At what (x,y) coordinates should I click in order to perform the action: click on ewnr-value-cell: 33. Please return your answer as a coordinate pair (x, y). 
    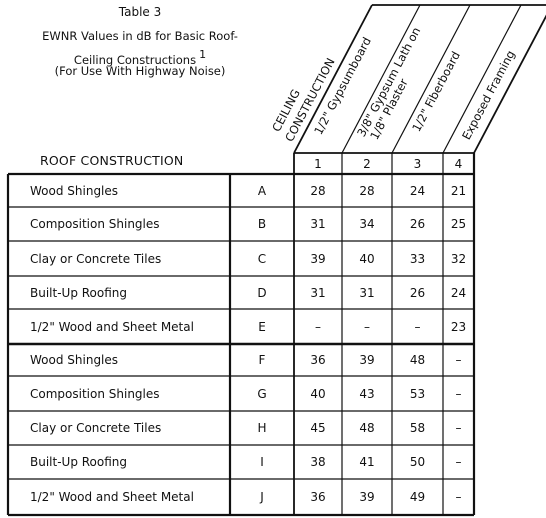
    Looking at the image, I should click on (417, 258).